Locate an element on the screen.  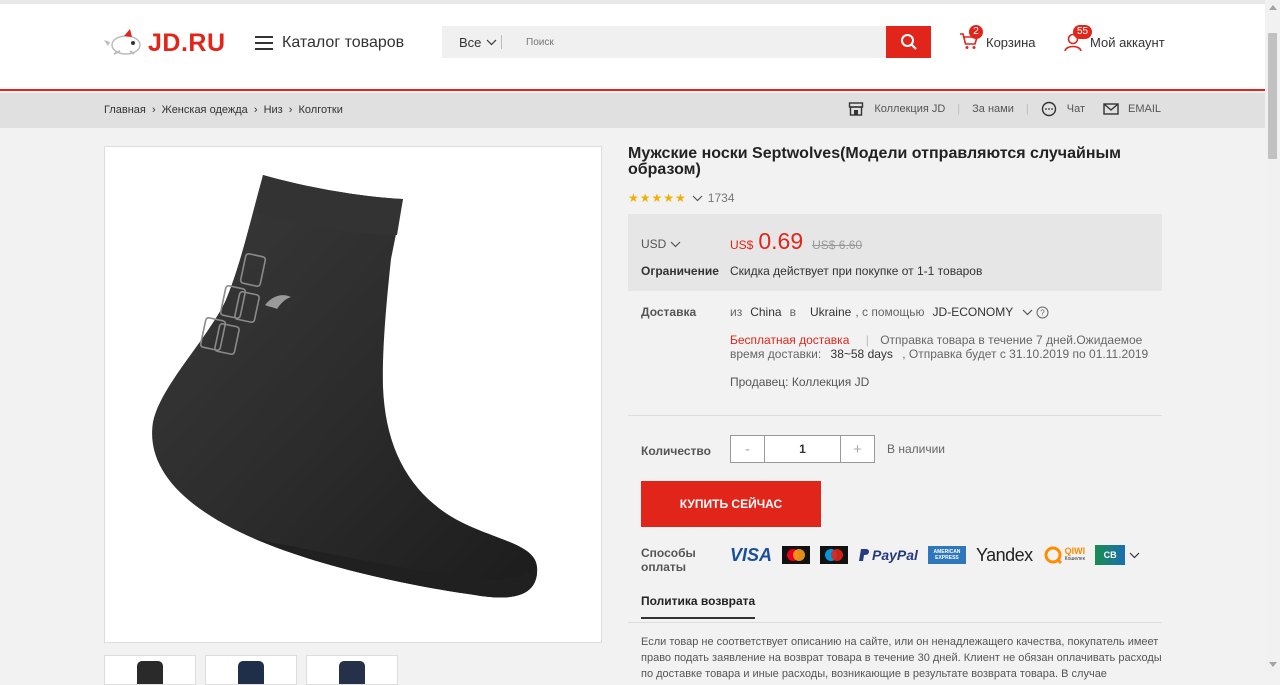
jd-collection-link: Коллекция JD is located at coordinates (896, 109).